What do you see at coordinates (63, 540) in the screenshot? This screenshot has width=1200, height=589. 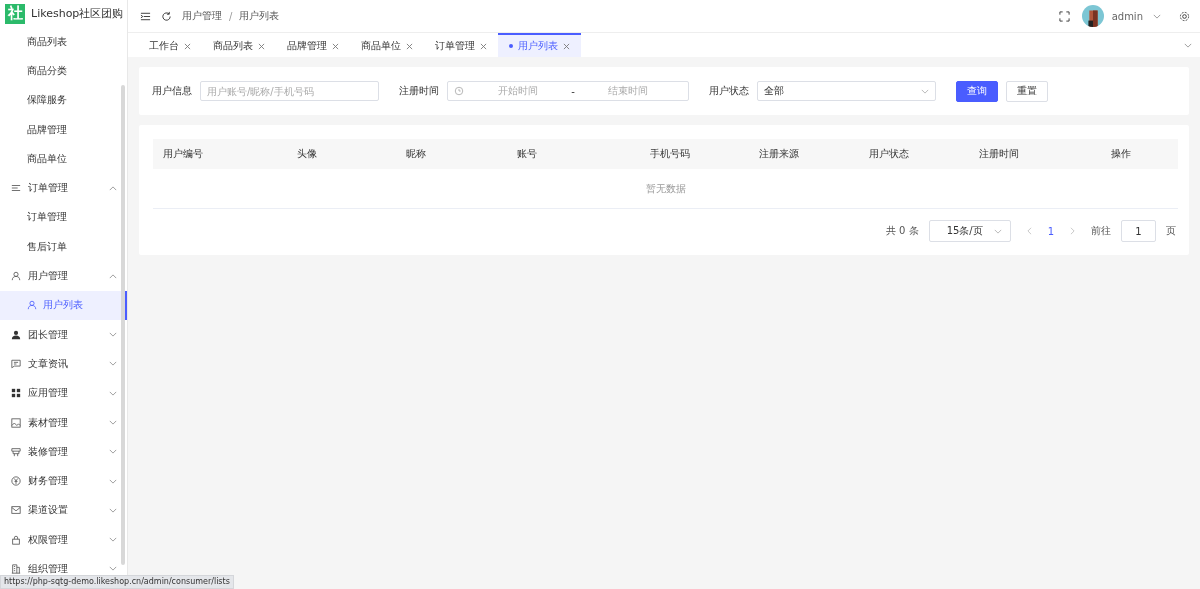 I see `menu-group: 权限管理` at bounding box center [63, 540].